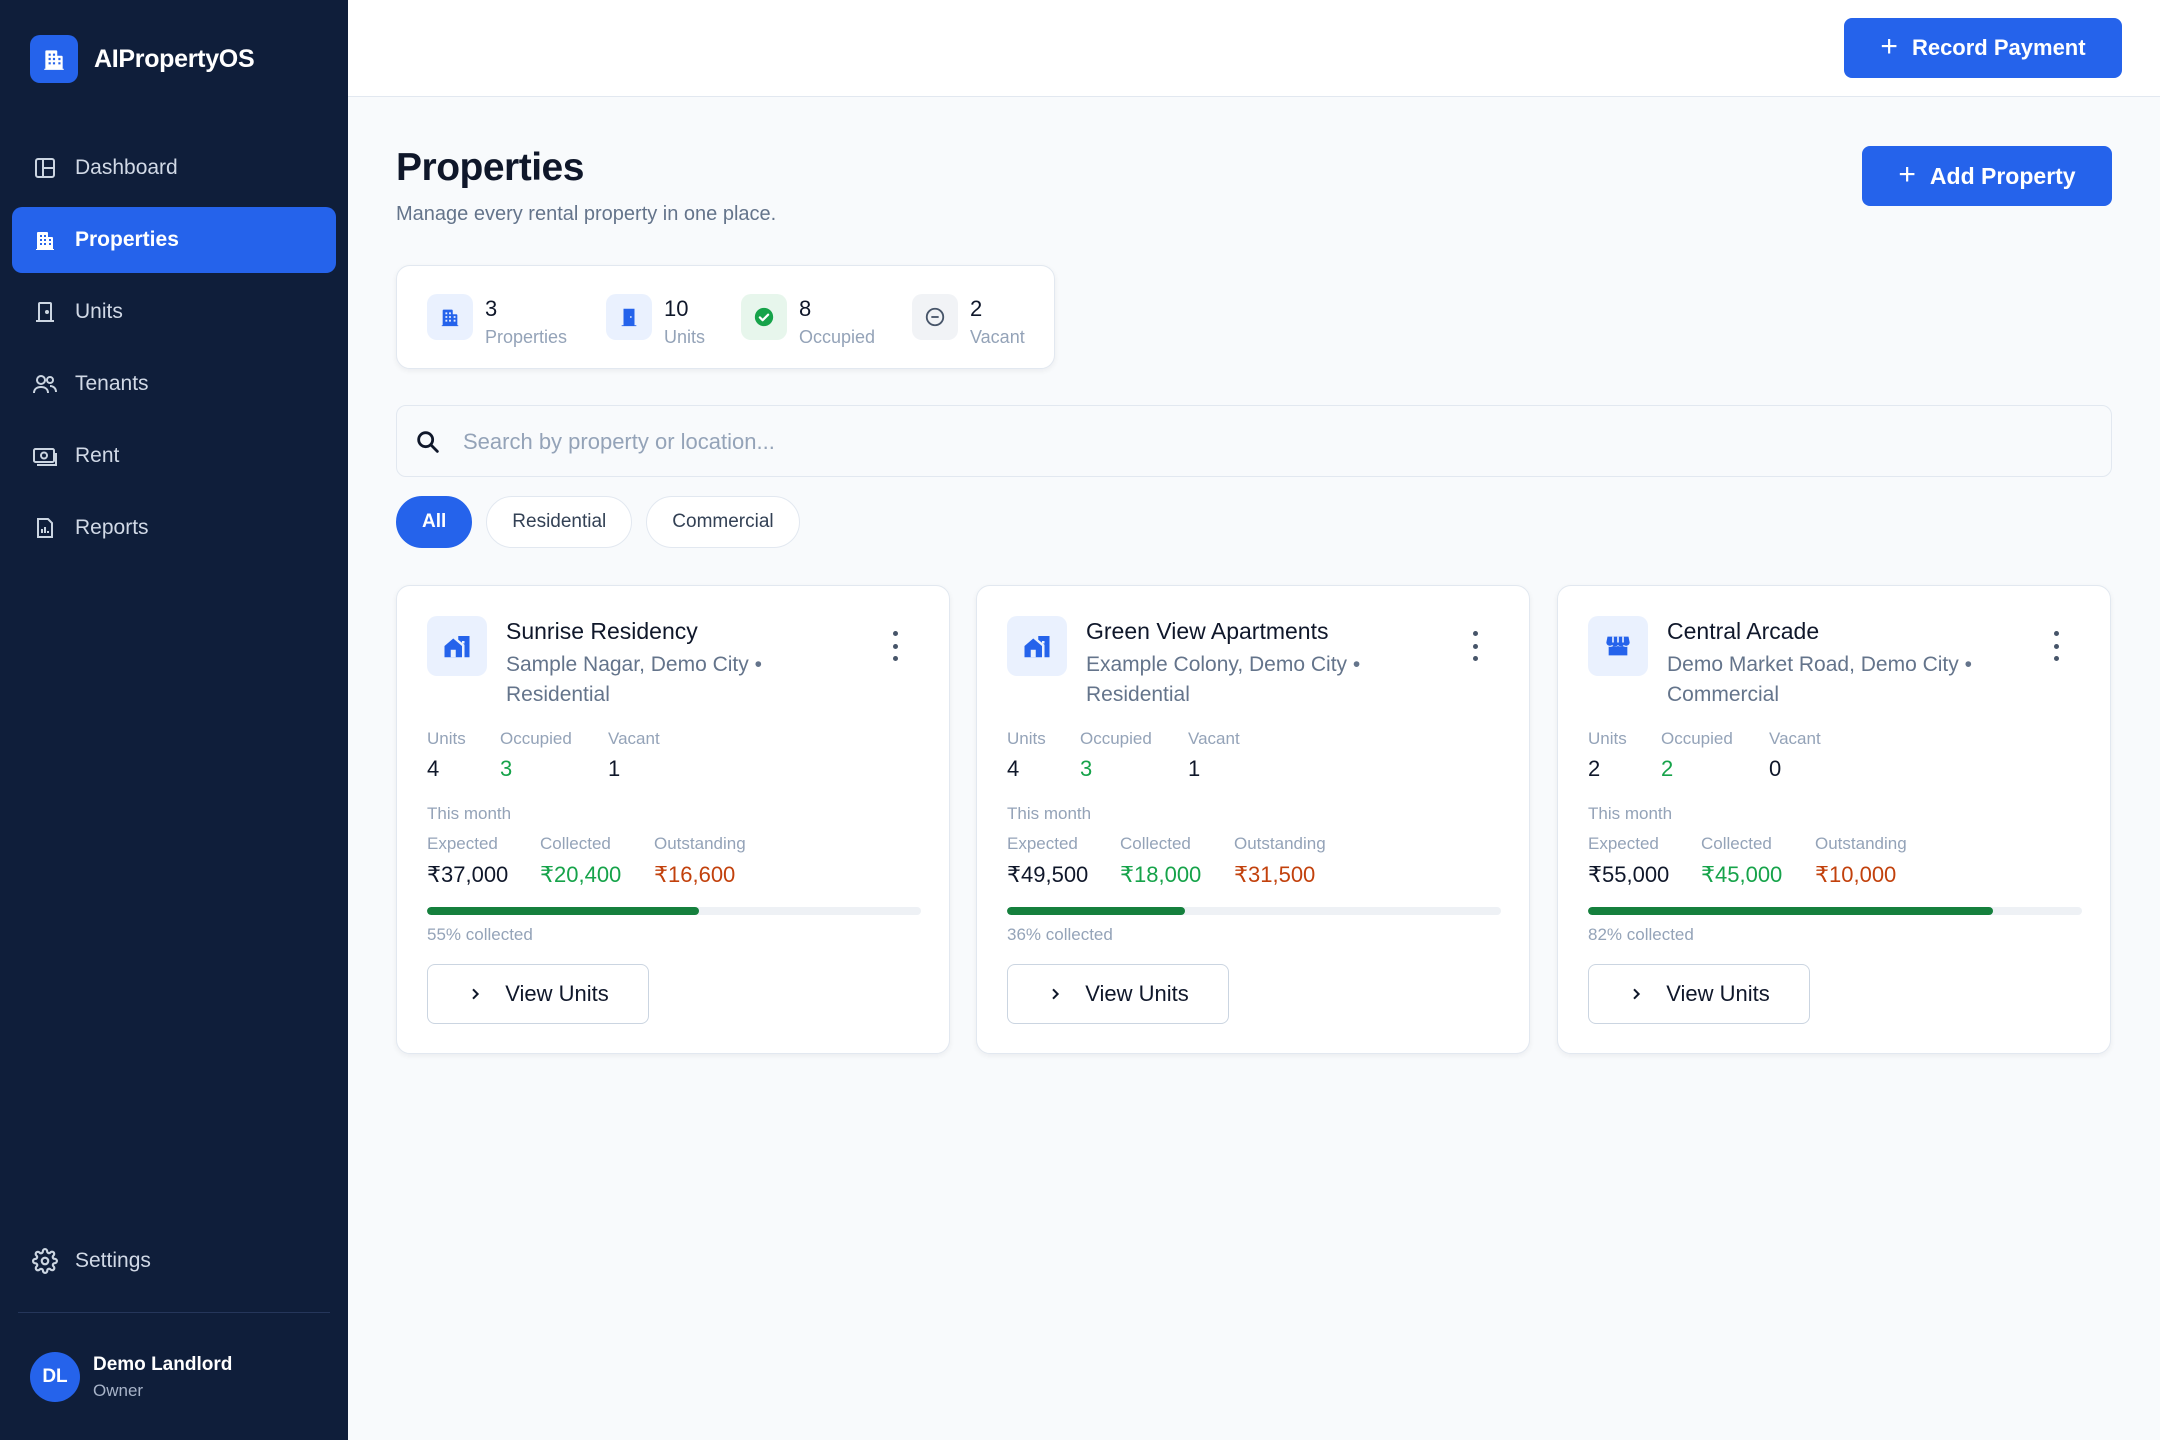 Image resolution: width=2160 pixels, height=1440 pixels. I want to click on property-name: Sunrise Residency, so click(602, 631).